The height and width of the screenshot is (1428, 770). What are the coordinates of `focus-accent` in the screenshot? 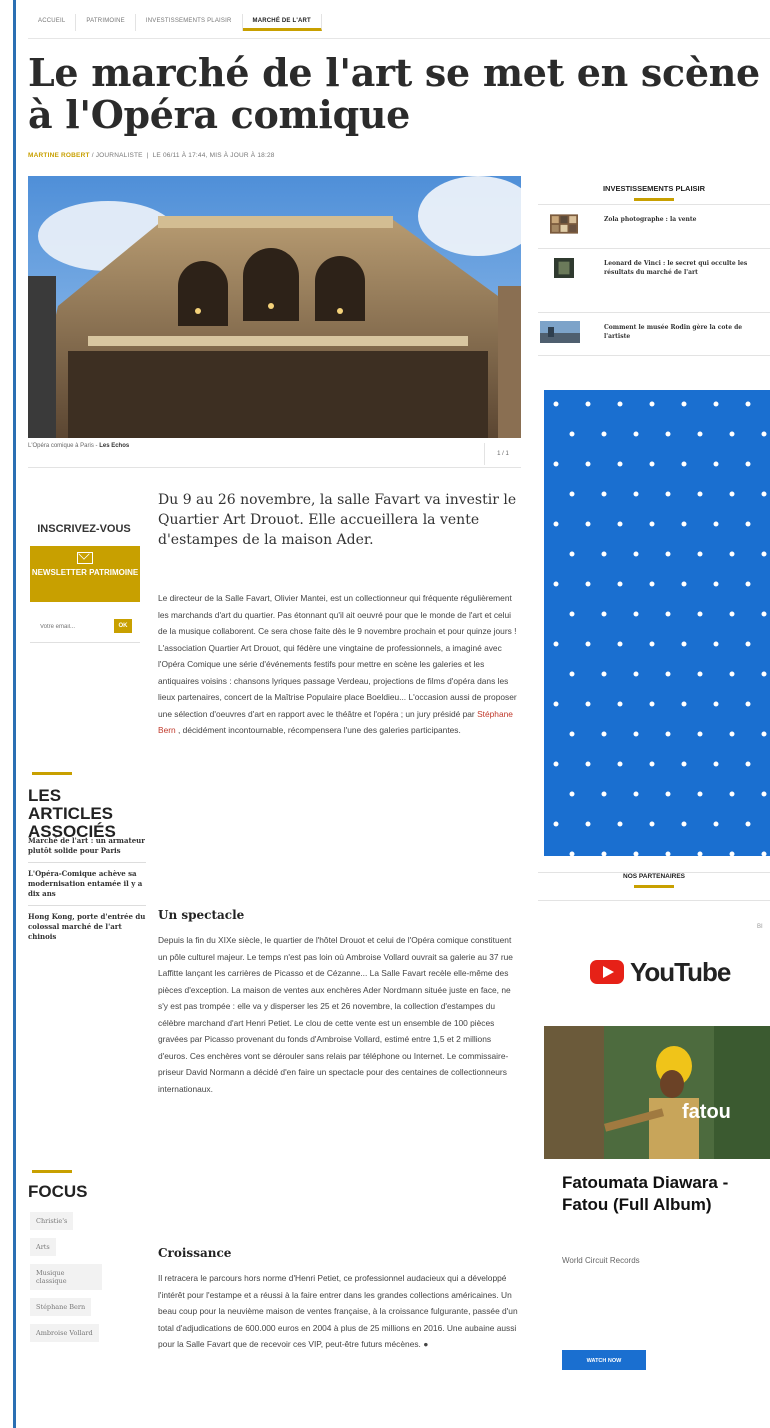 It's located at (52, 1171).